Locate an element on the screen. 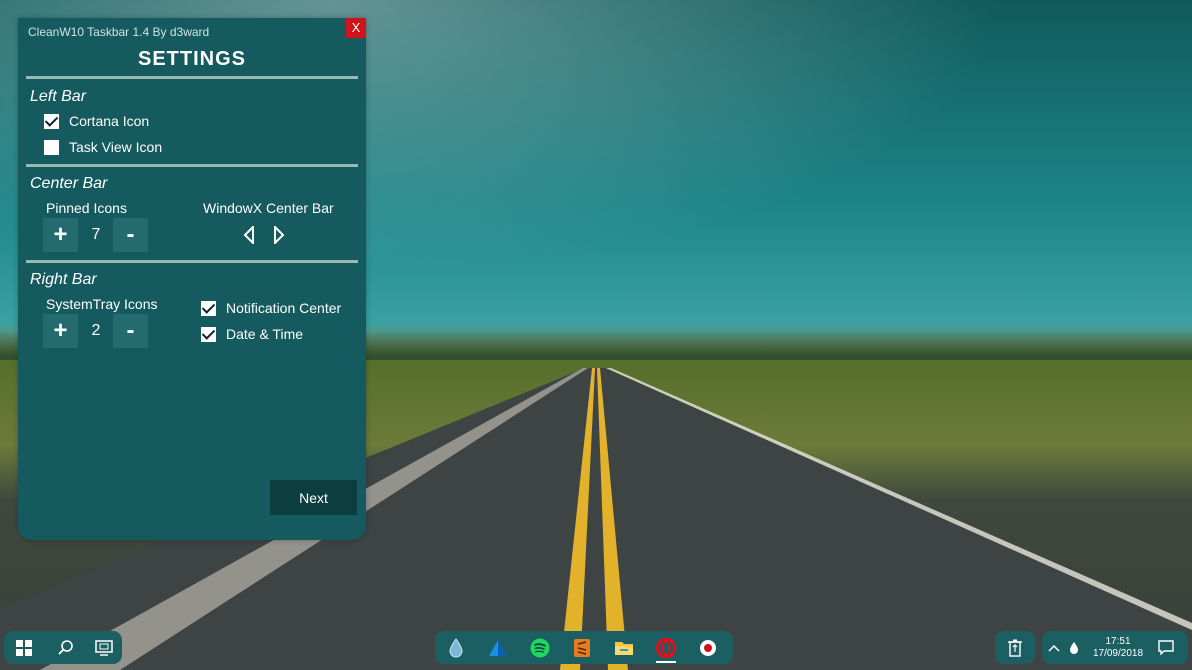  search-icon is located at coordinates (66, 647).